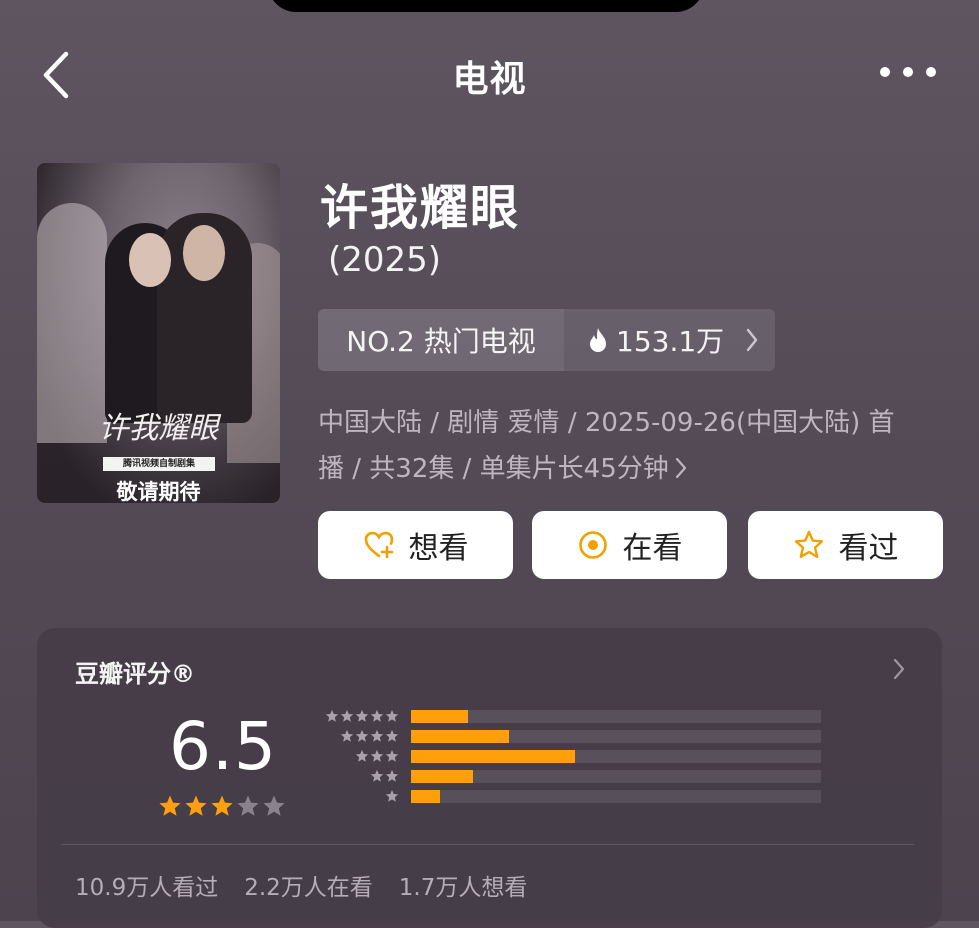 This screenshot has height=928, width=979. Describe the element at coordinates (158, 491) in the screenshot. I see `poster-footer: 敬请期待` at that location.